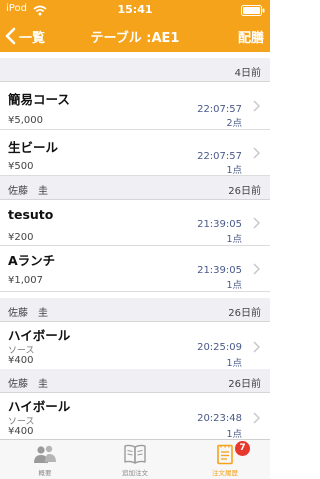 This screenshot has height=479, width=320. What do you see at coordinates (234, 123) in the screenshot?
I see `item-quantity: 2点` at bounding box center [234, 123].